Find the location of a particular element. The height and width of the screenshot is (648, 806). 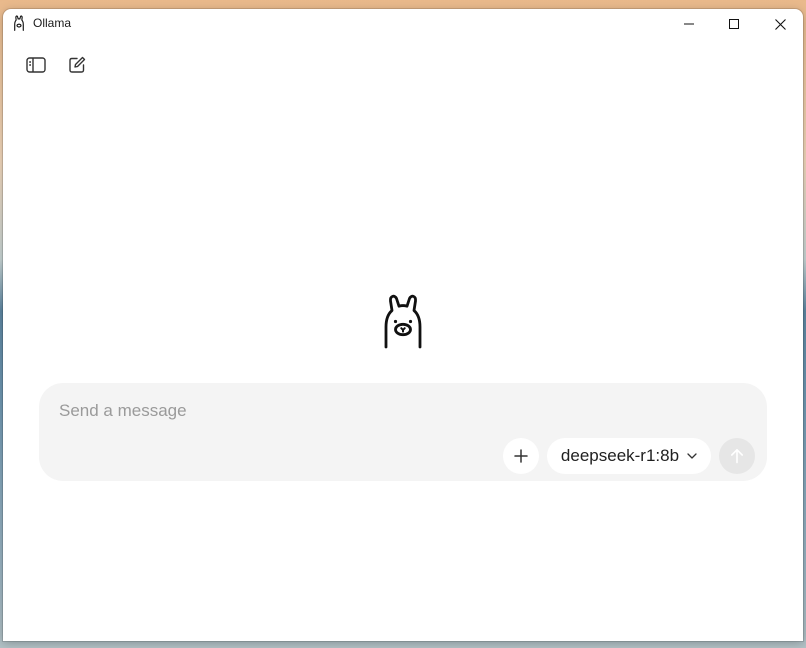

add-attachment-button is located at coordinates (521, 456).